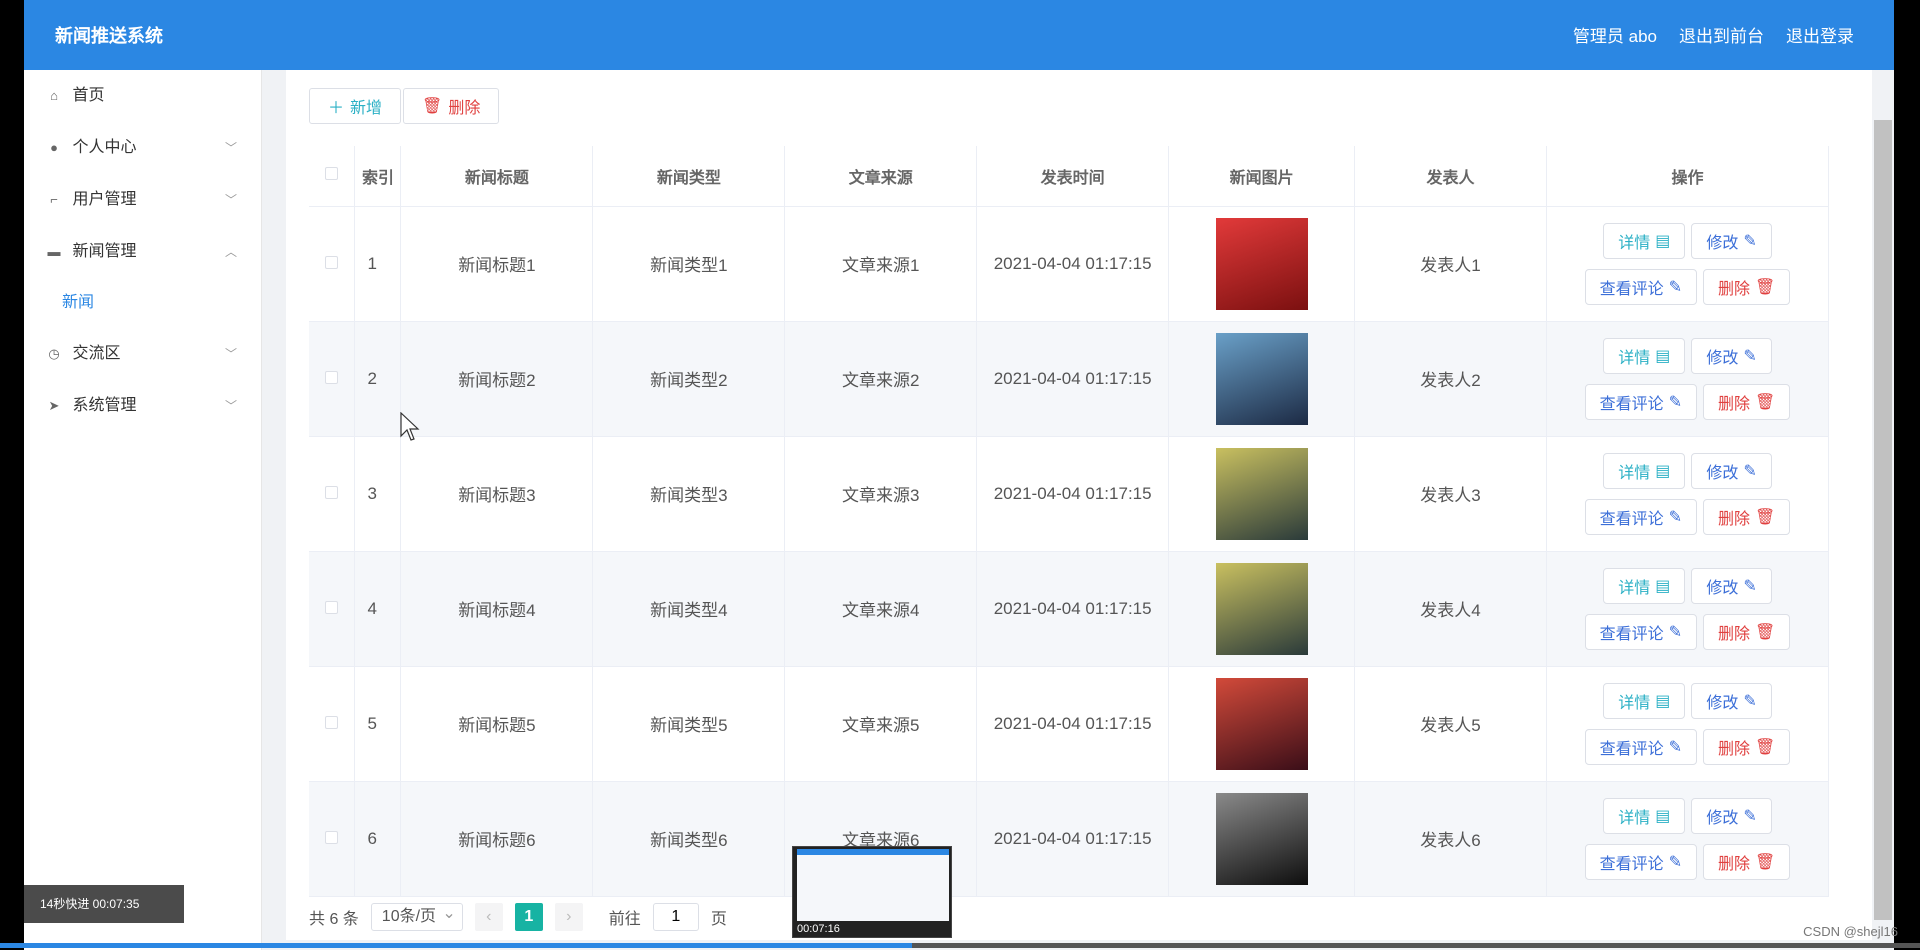  What do you see at coordinates (488, 917) in the screenshot?
I see `prev-page-button: ‹` at bounding box center [488, 917].